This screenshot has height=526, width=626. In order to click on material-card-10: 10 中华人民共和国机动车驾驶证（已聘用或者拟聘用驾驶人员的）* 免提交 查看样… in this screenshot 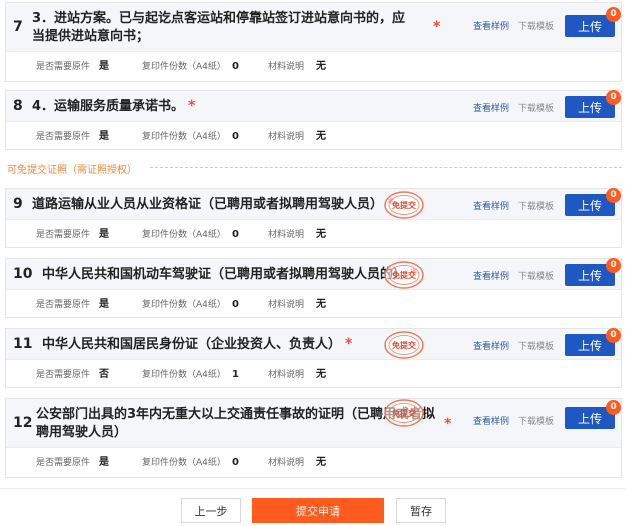, I will do `click(313, 288)`.